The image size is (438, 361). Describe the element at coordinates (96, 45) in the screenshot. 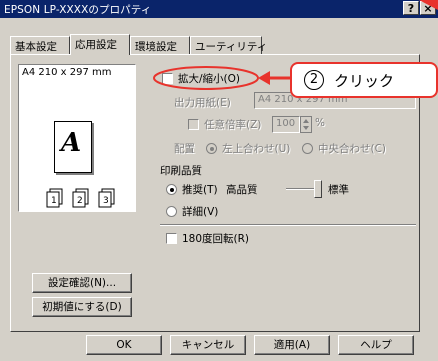

I see `tab-advanced-label: 応用設定` at that location.